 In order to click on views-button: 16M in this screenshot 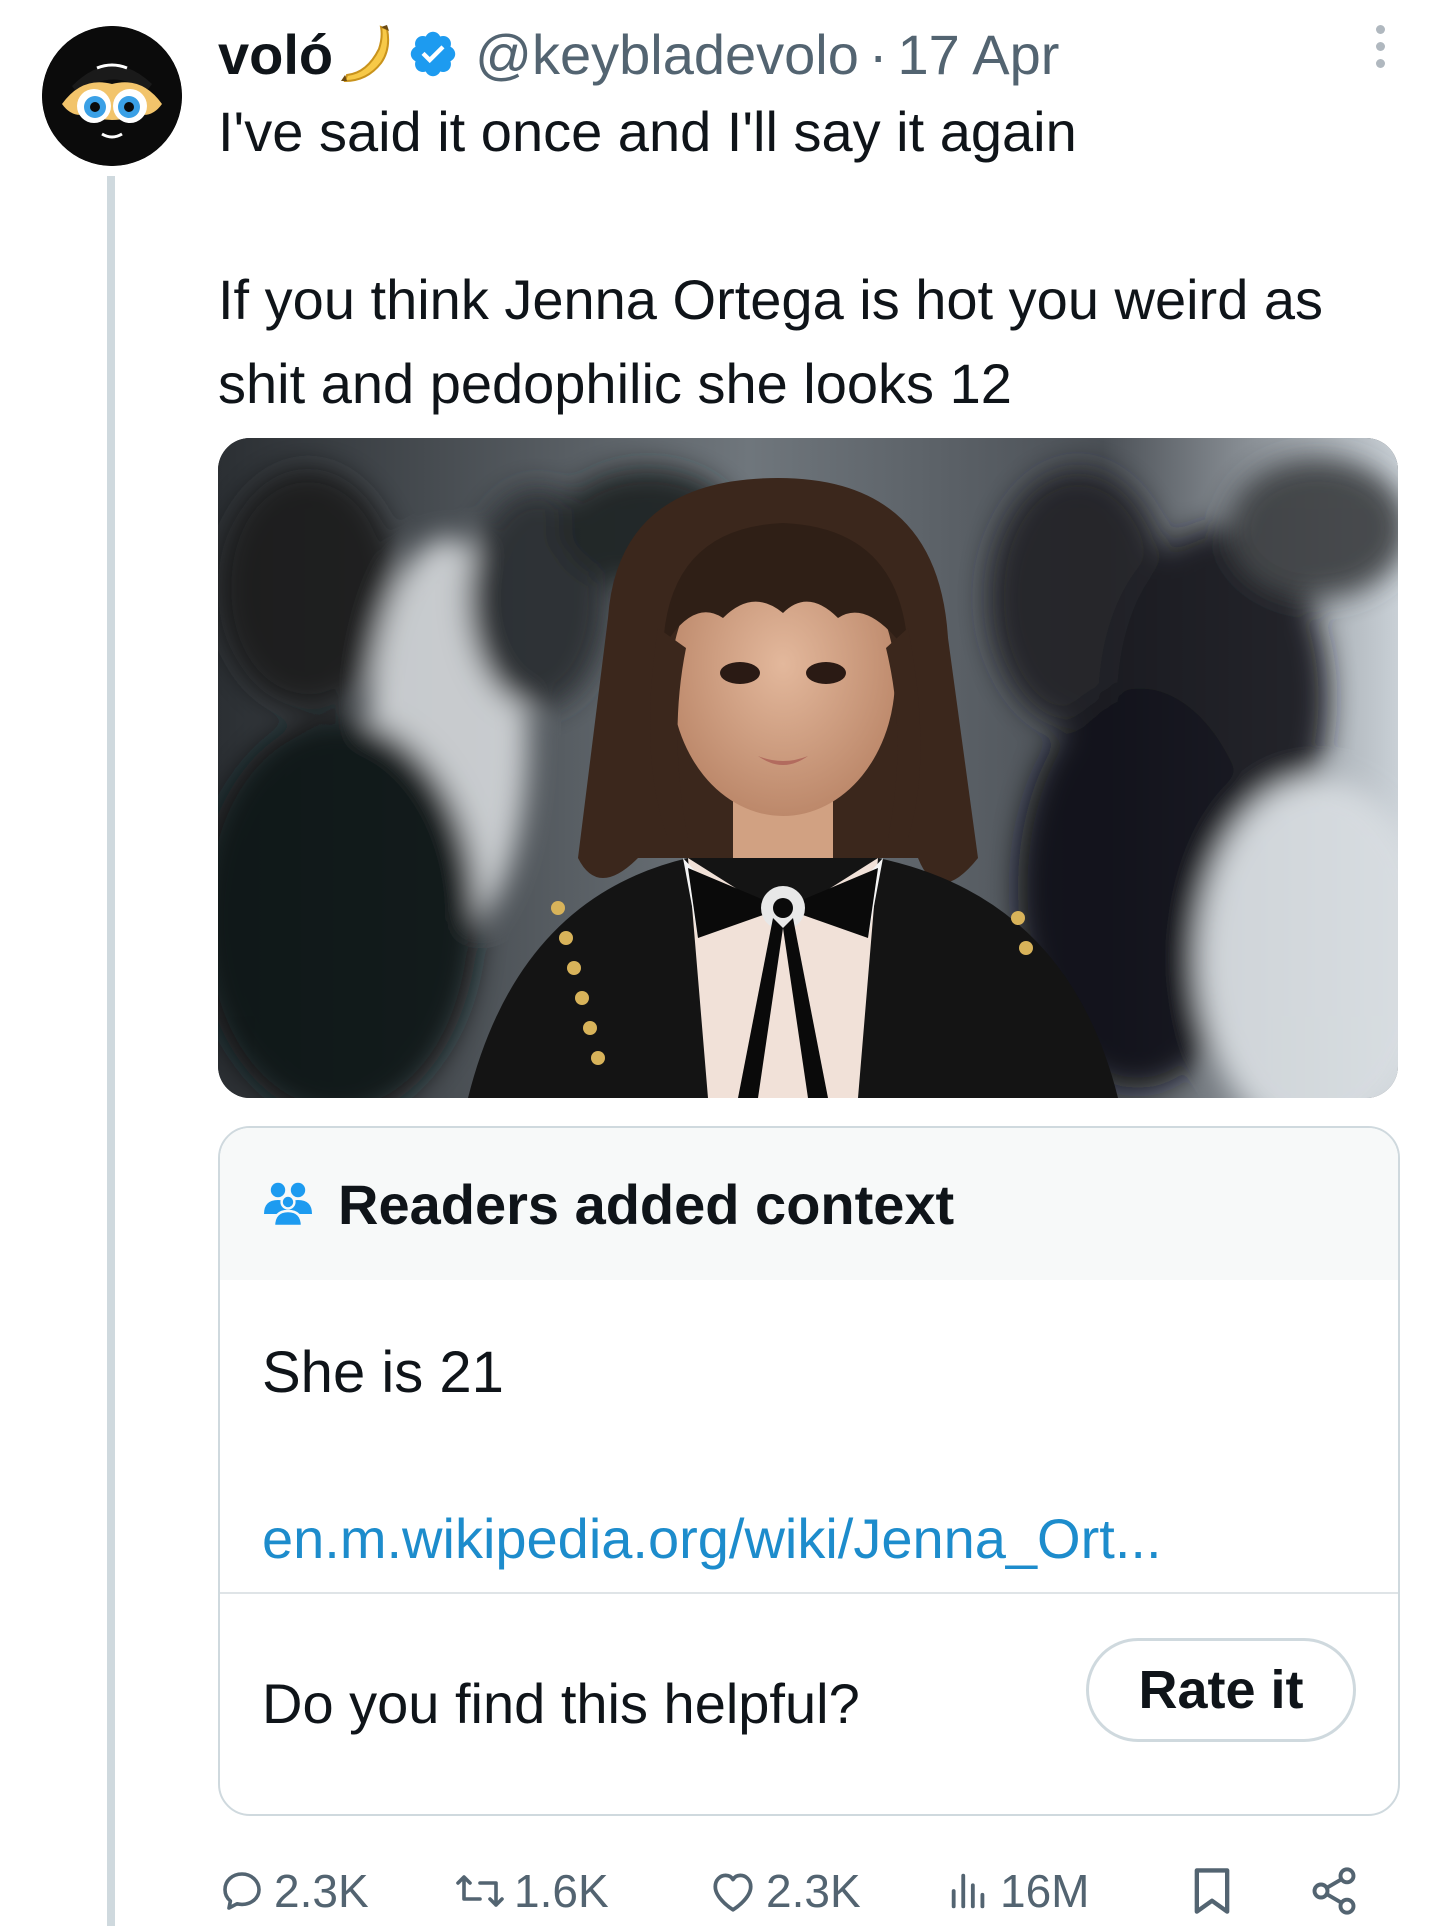, I will do `click(1017, 1891)`.